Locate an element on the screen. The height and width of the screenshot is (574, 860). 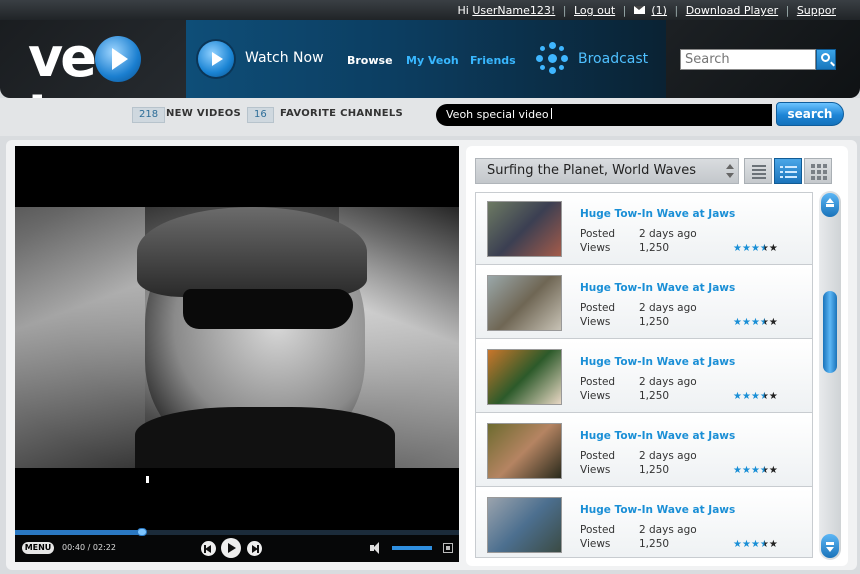
prev-icon is located at coordinates (208, 548).